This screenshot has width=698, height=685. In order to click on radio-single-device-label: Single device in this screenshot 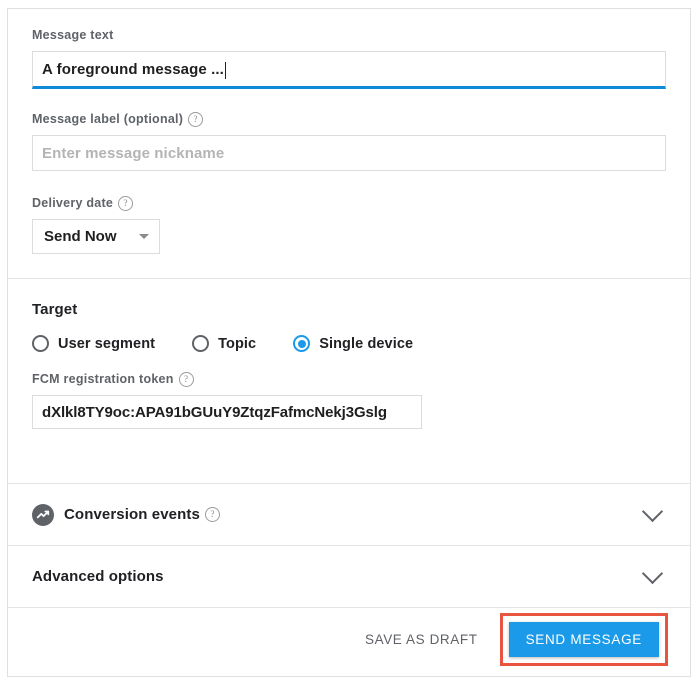, I will do `click(366, 343)`.